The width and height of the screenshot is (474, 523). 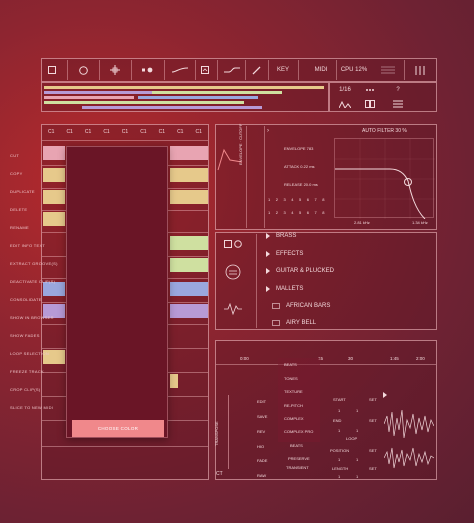 What do you see at coordinates (291, 378) in the screenshot?
I see `warp-mode-tones: TONES` at bounding box center [291, 378].